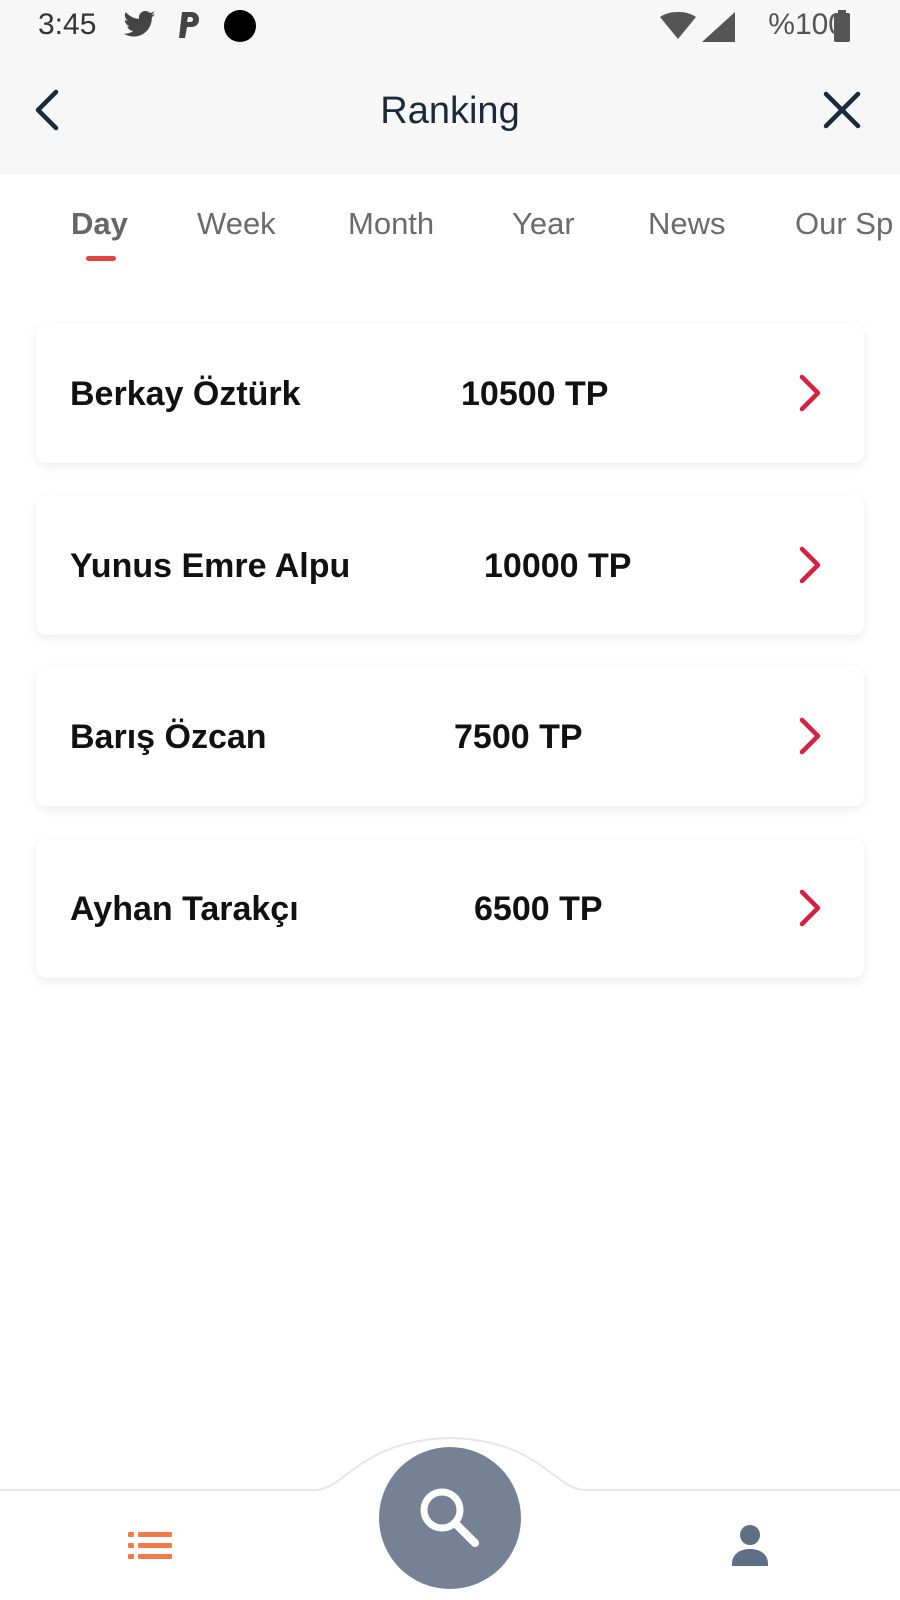  What do you see at coordinates (535, 394) in the screenshot?
I see `player-points: 10500 TP` at bounding box center [535, 394].